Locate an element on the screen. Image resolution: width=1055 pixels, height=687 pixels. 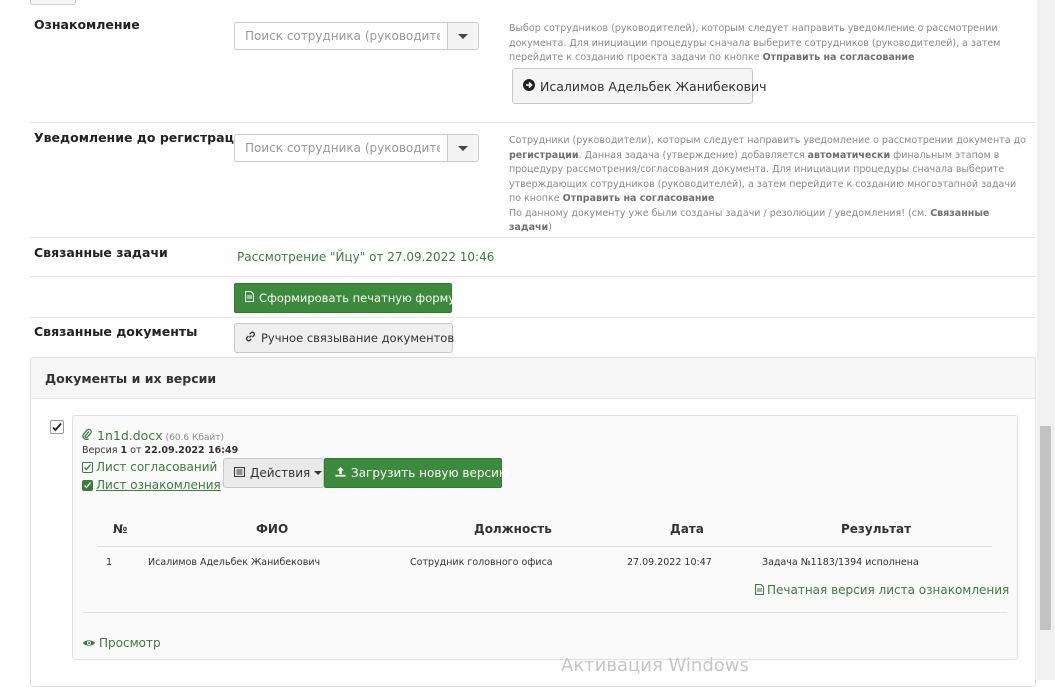
file-name-row: 1n1d.docx (60.6 Кбайт) is located at coordinates (153, 434).